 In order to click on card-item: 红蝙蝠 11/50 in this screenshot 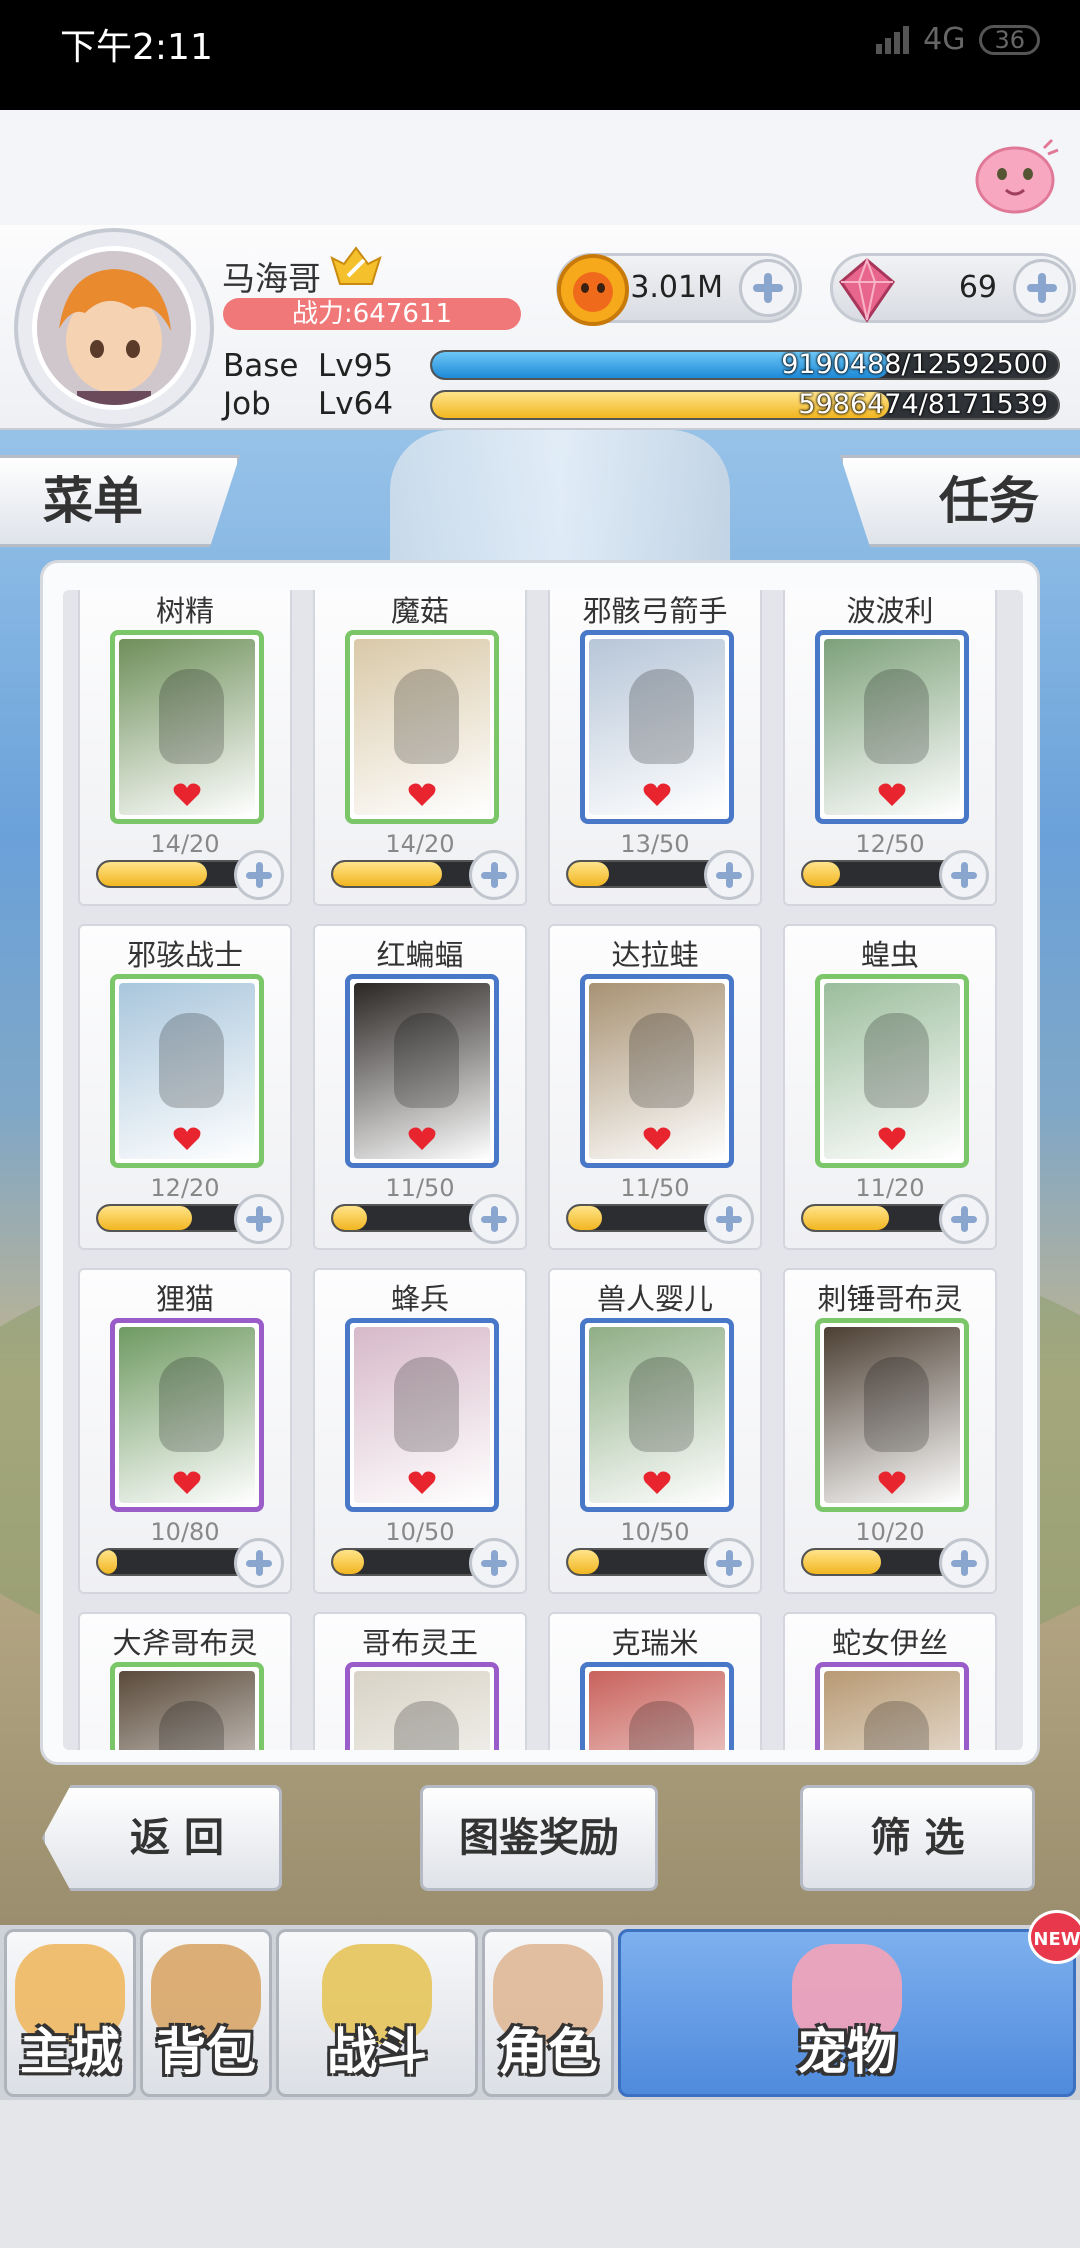, I will do `click(420, 1087)`.